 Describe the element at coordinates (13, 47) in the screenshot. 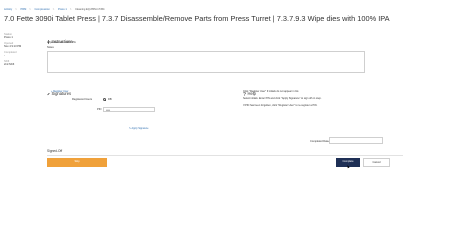

I see `opened-value: Nov 4 9:13 PM` at that location.